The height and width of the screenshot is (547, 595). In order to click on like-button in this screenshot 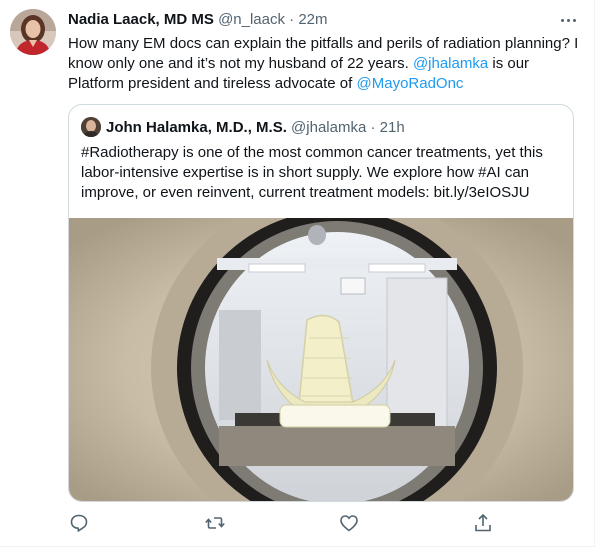, I will do `click(349, 523)`.